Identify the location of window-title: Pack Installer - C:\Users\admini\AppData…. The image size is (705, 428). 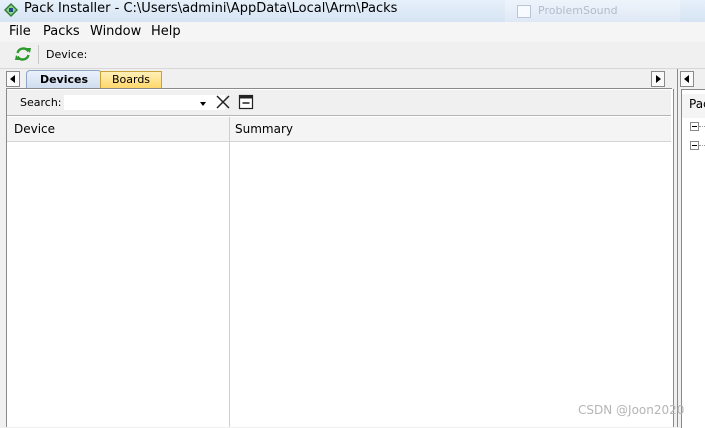
(211, 8).